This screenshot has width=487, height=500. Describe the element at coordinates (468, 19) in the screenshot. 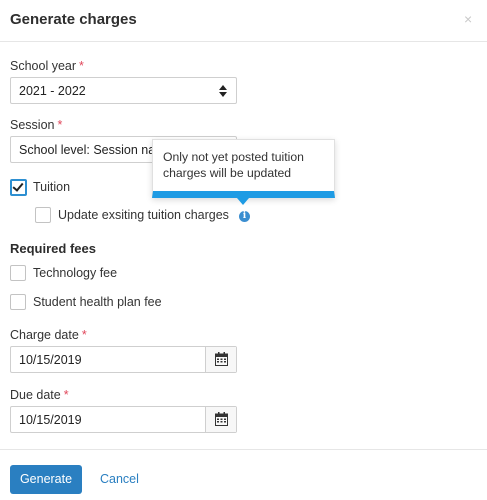

I see `close-icon: ×` at that location.